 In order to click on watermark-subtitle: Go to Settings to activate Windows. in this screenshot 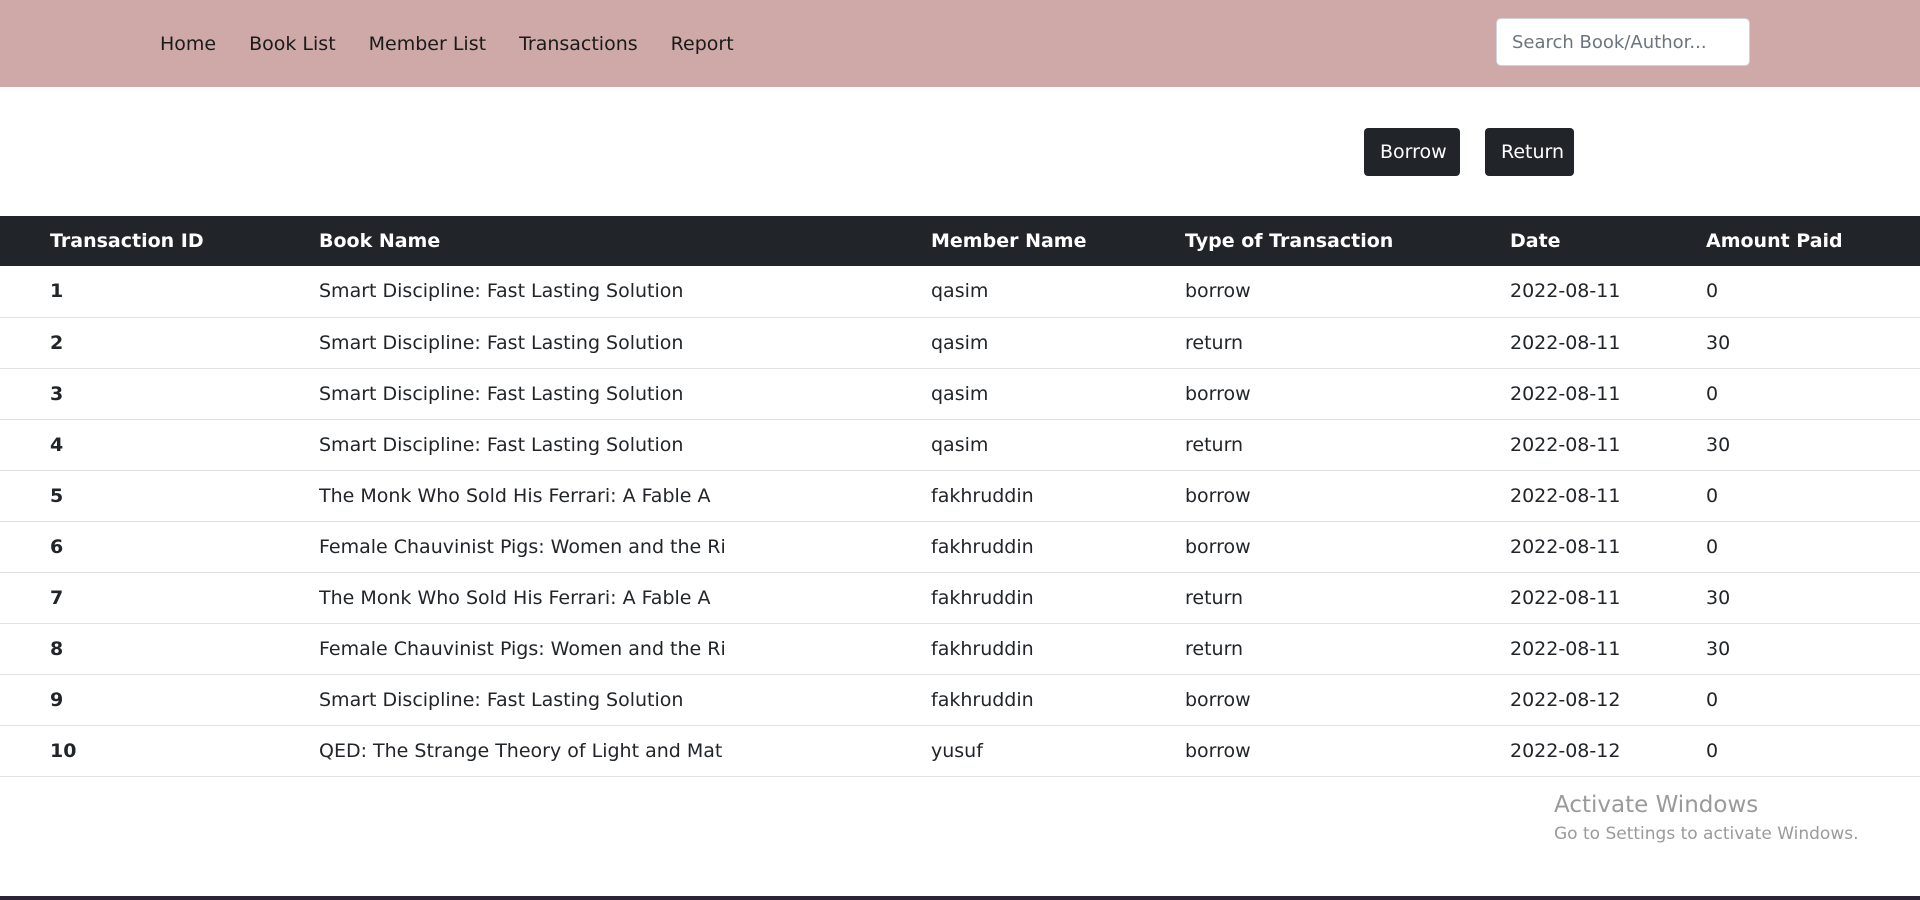, I will do `click(1706, 834)`.